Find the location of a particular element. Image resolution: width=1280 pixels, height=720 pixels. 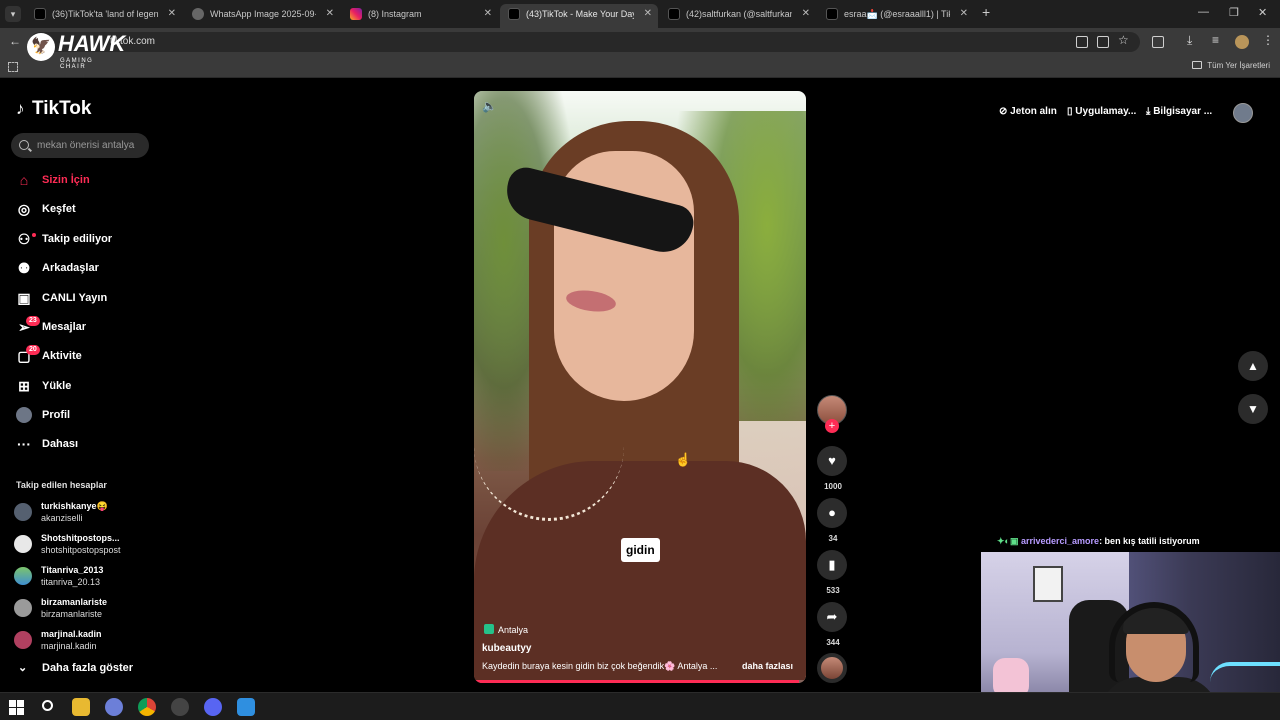

apps-grid-icon is located at coordinates (13, 67).